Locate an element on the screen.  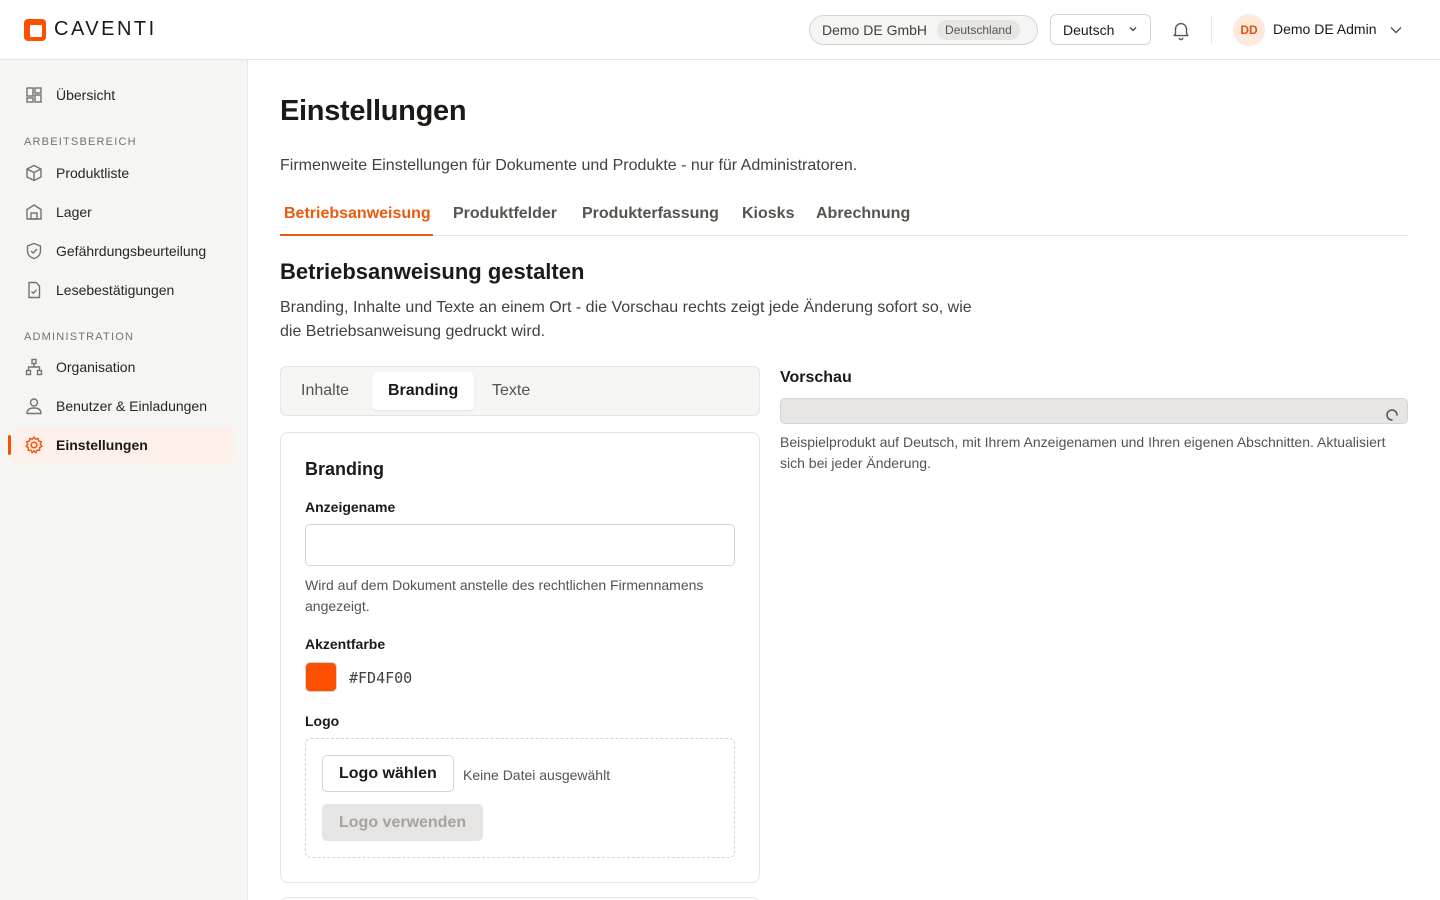
tab-operating-instructions: Betriebsanweisung is located at coordinates (357, 214).